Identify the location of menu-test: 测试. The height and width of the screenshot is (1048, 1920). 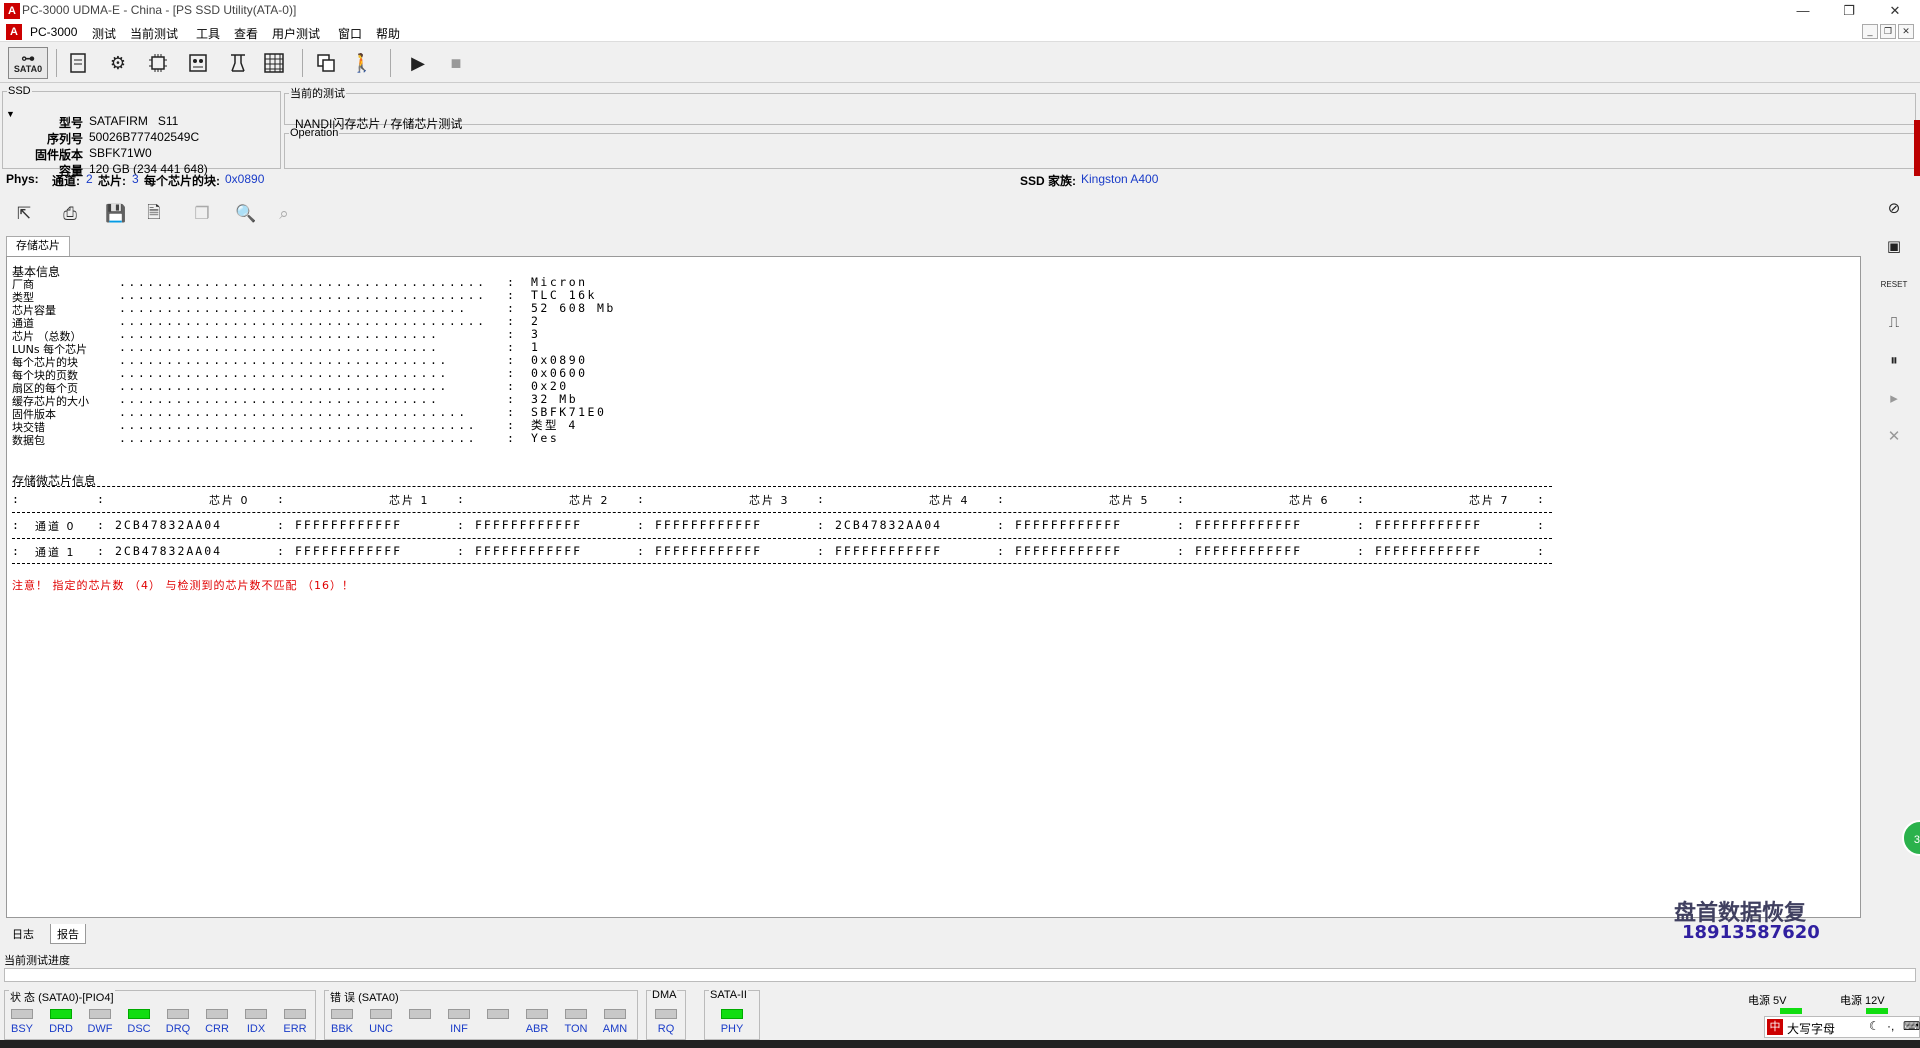
(104, 33).